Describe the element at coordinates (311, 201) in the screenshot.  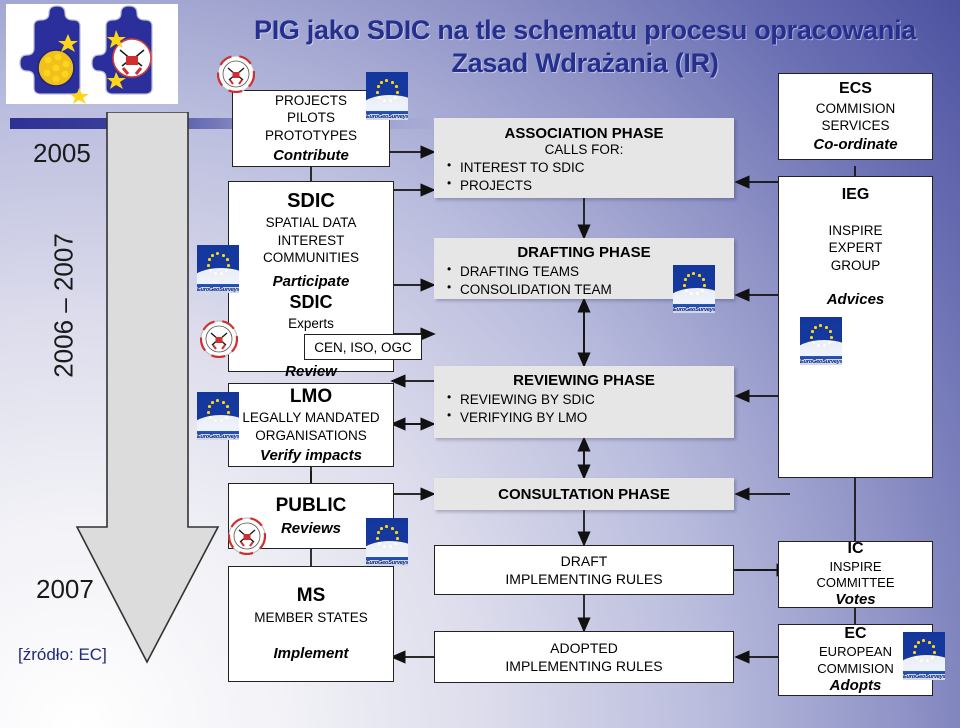
I see `sdic-title: SDIC` at that location.